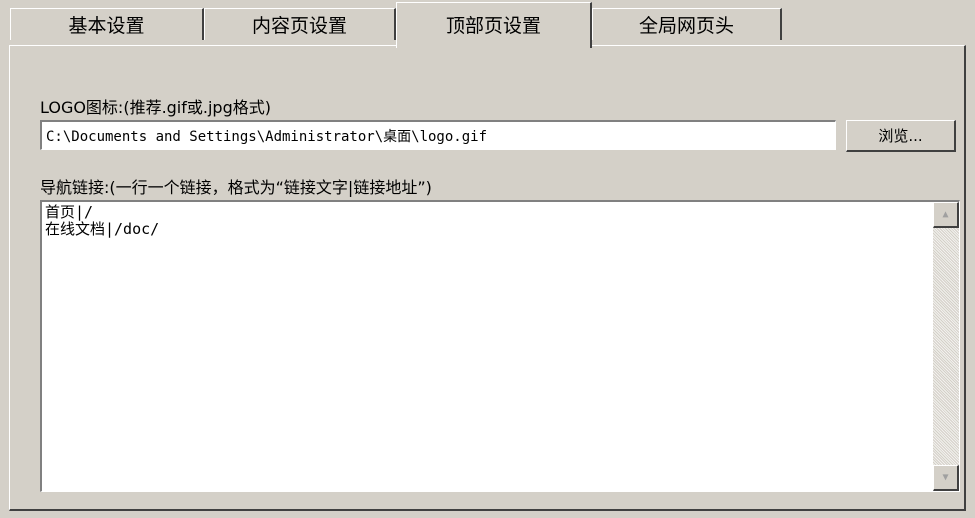  I want to click on tab-content-page-settings: 内容页设置, so click(300, 24).